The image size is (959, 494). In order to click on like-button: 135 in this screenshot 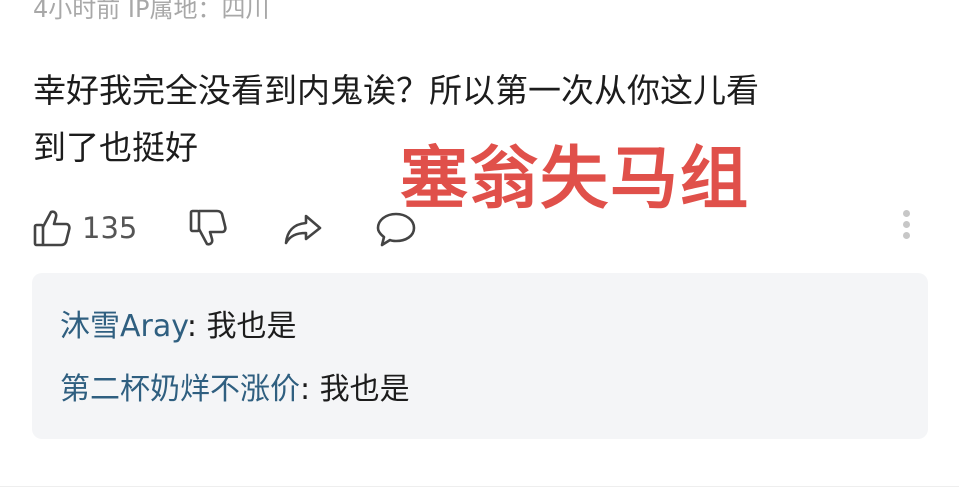, I will do `click(84, 228)`.